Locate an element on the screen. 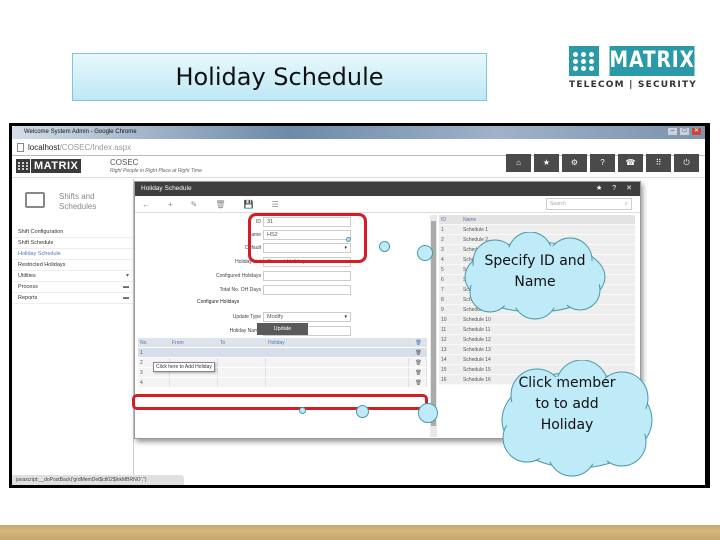 The height and width of the screenshot is (540, 720). help-icon: ? is located at coordinates (602, 162).